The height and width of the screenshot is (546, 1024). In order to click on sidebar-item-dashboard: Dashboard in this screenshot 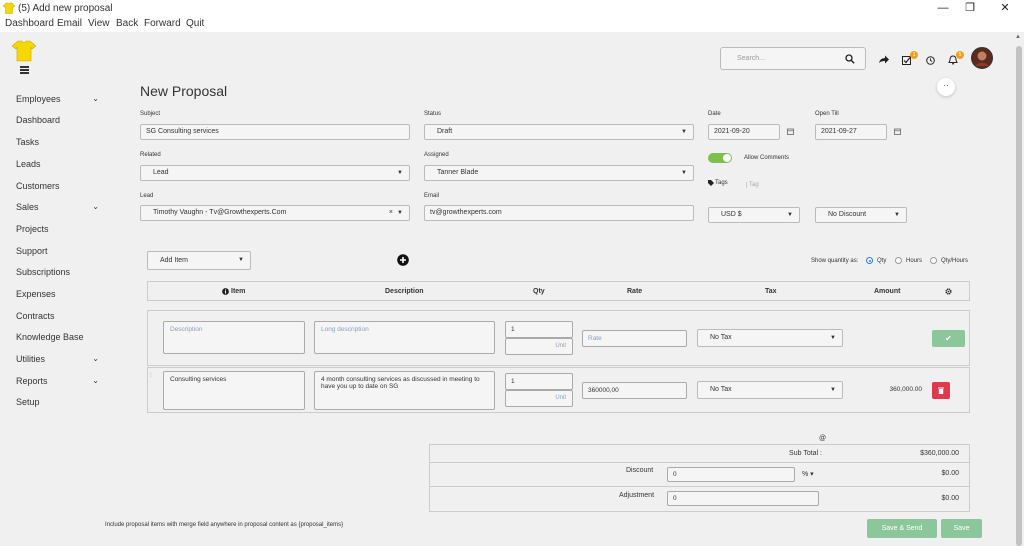, I will do `click(58, 122)`.